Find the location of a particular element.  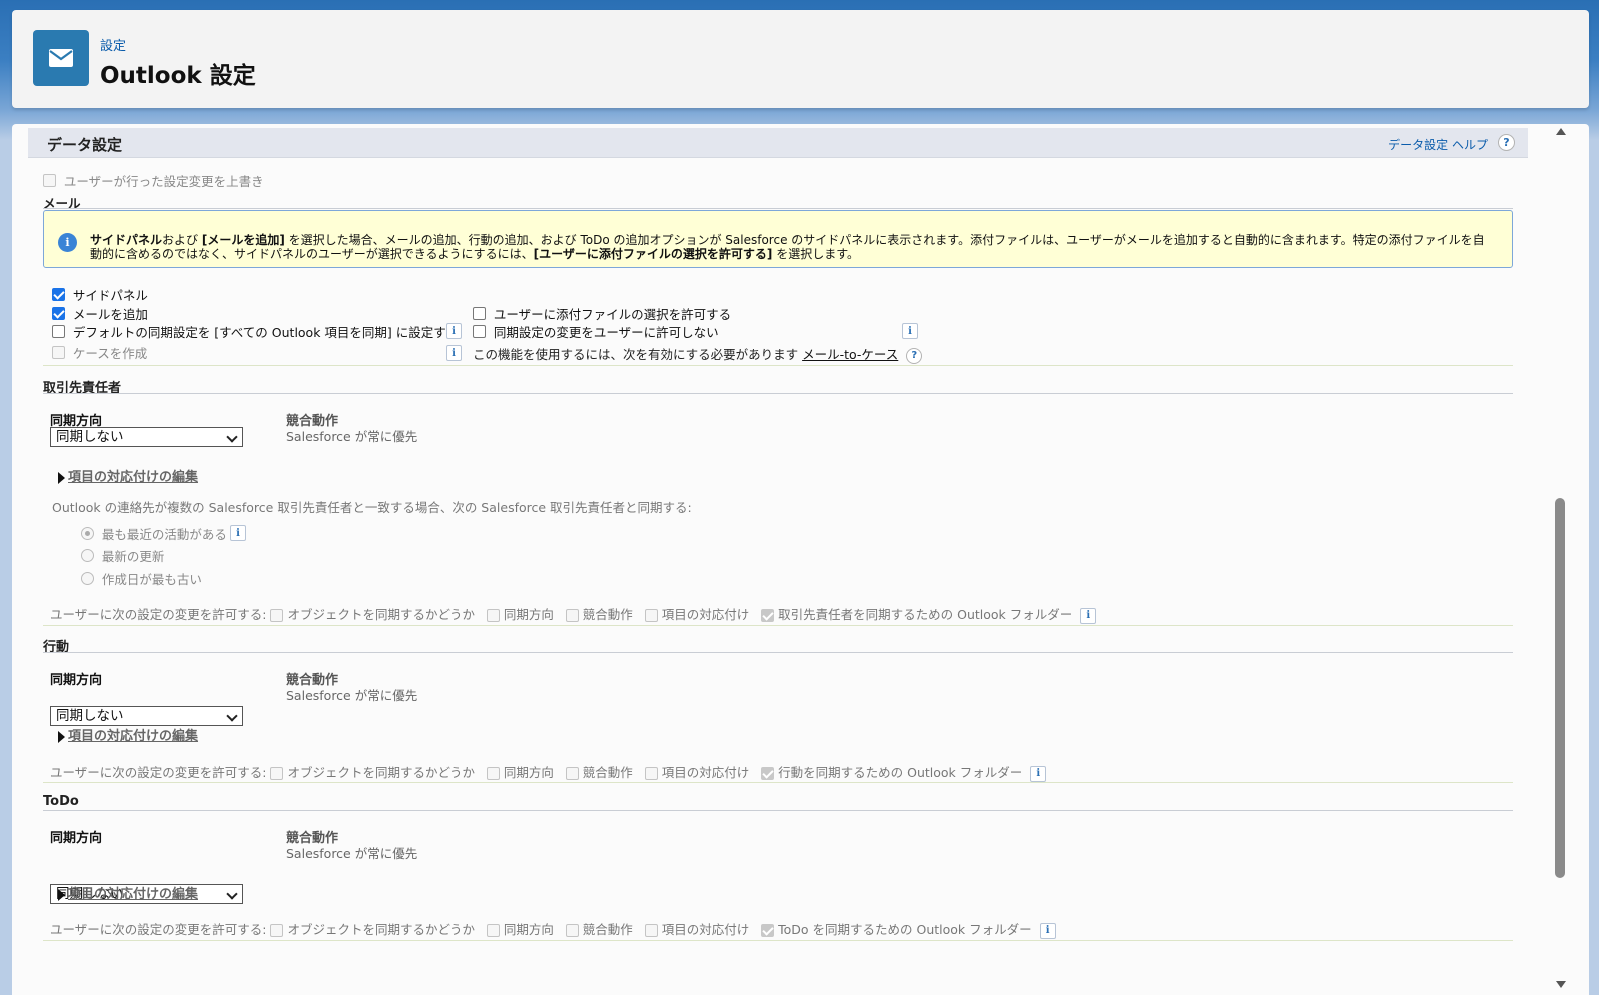

events-allow-mapping-checkbox is located at coordinates (651, 773).